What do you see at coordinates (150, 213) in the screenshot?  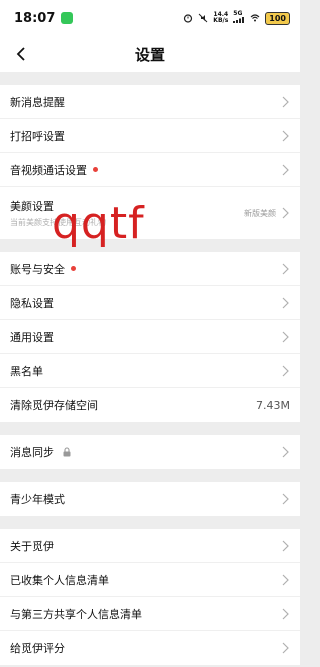 I see `settings-item-beauty: 美颜设置 当前美颜支持使用互动礼物 新版美颜` at bounding box center [150, 213].